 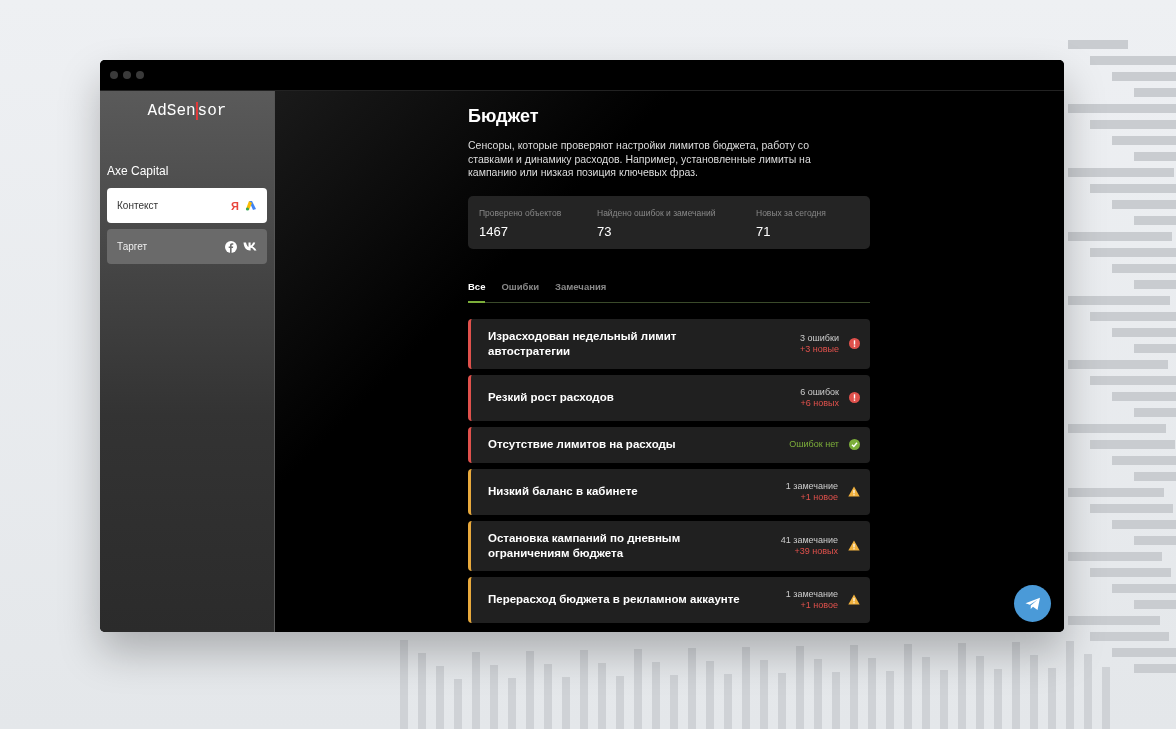 I want to click on sensor-card: Отсутствие лимитов на расходы Ошибок нет, so click(x=669, y=444).